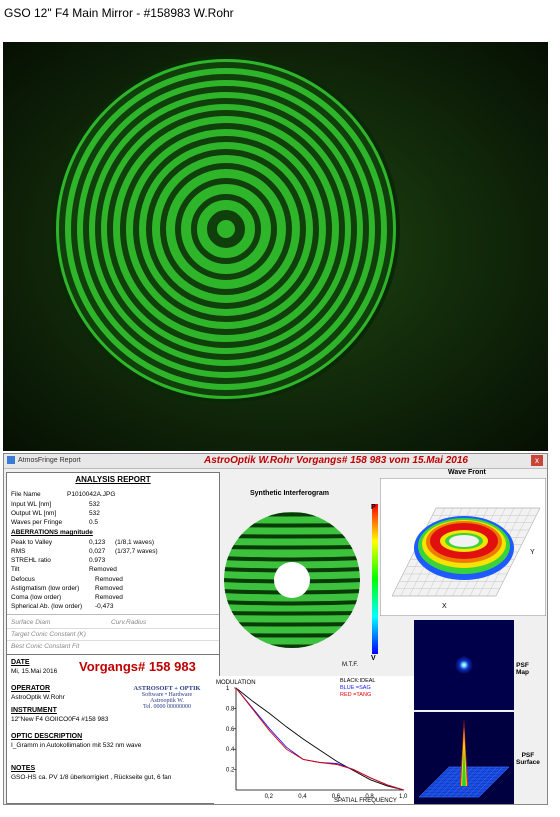 The image size is (560, 817). Describe the element at coordinates (37, 522) in the screenshot. I see `waves-label: Waves per Fringe` at that location.